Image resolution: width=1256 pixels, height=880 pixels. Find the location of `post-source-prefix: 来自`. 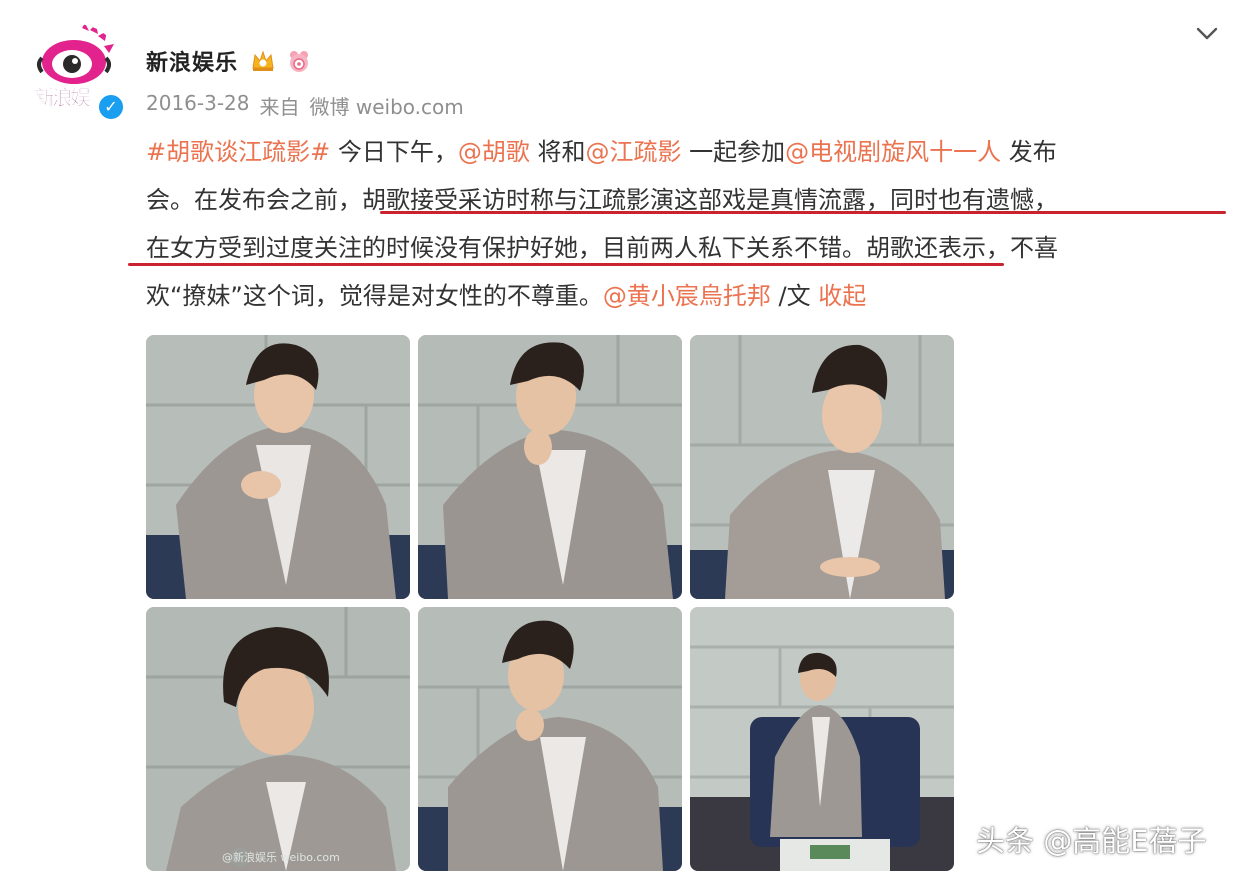

post-source-prefix: 来自 is located at coordinates (279, 107).